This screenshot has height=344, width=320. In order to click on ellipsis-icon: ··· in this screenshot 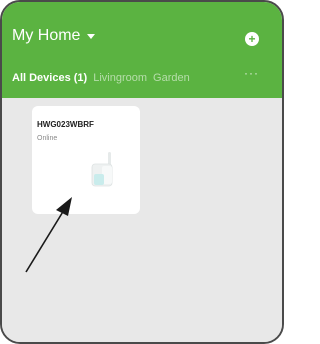, I will do `click(251, 73)`.